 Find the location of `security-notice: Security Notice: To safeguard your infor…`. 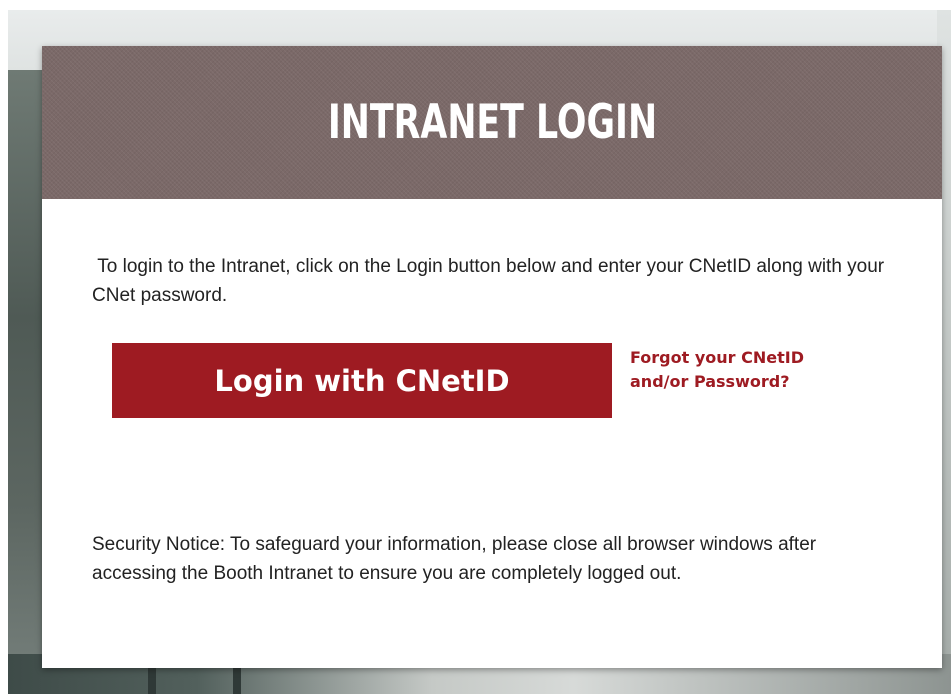

security-notice: Security Notice: To safeguard your infor… is located at coordinates (454, 559).